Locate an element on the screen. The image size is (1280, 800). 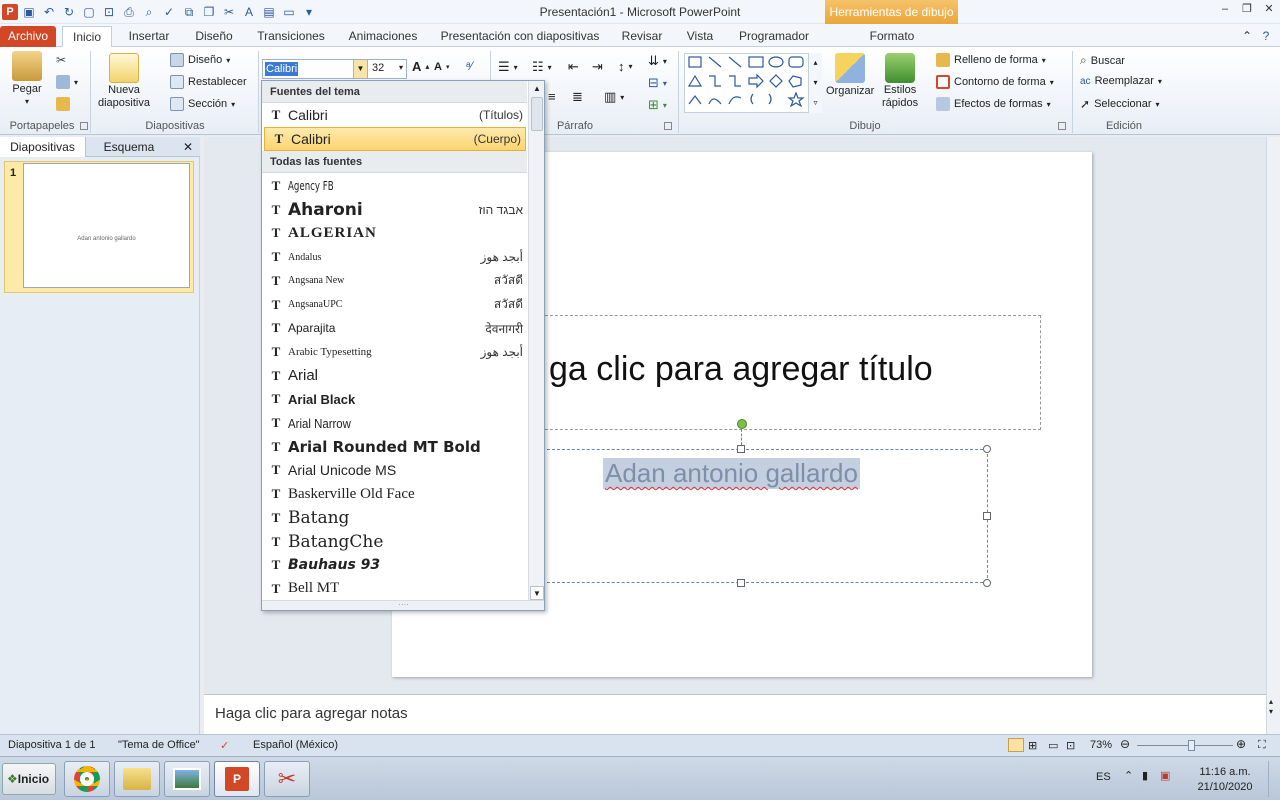
dropdown-scrollbar: ▲ ▼ is located at coordinates (536, 341).